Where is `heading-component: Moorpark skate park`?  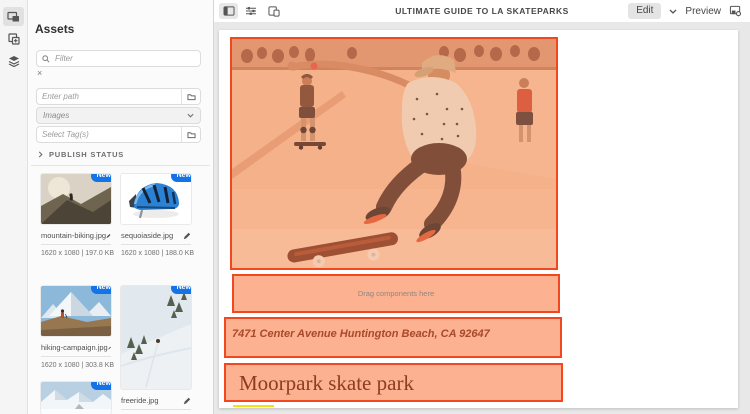
heading-component: Moorpark skate park is located at coordinates (393, 382).